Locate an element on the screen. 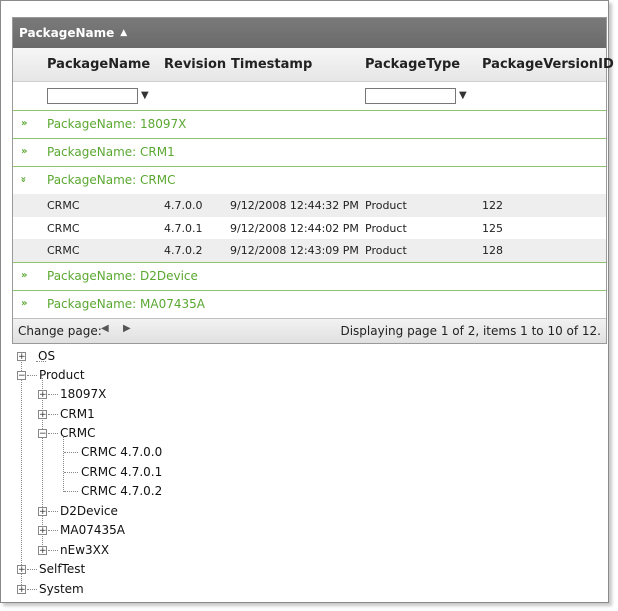 Image resolution: width=618 pixels, height=611 pixels. tree-node-d2device: + D2Device is located at coordinates (78, 511).